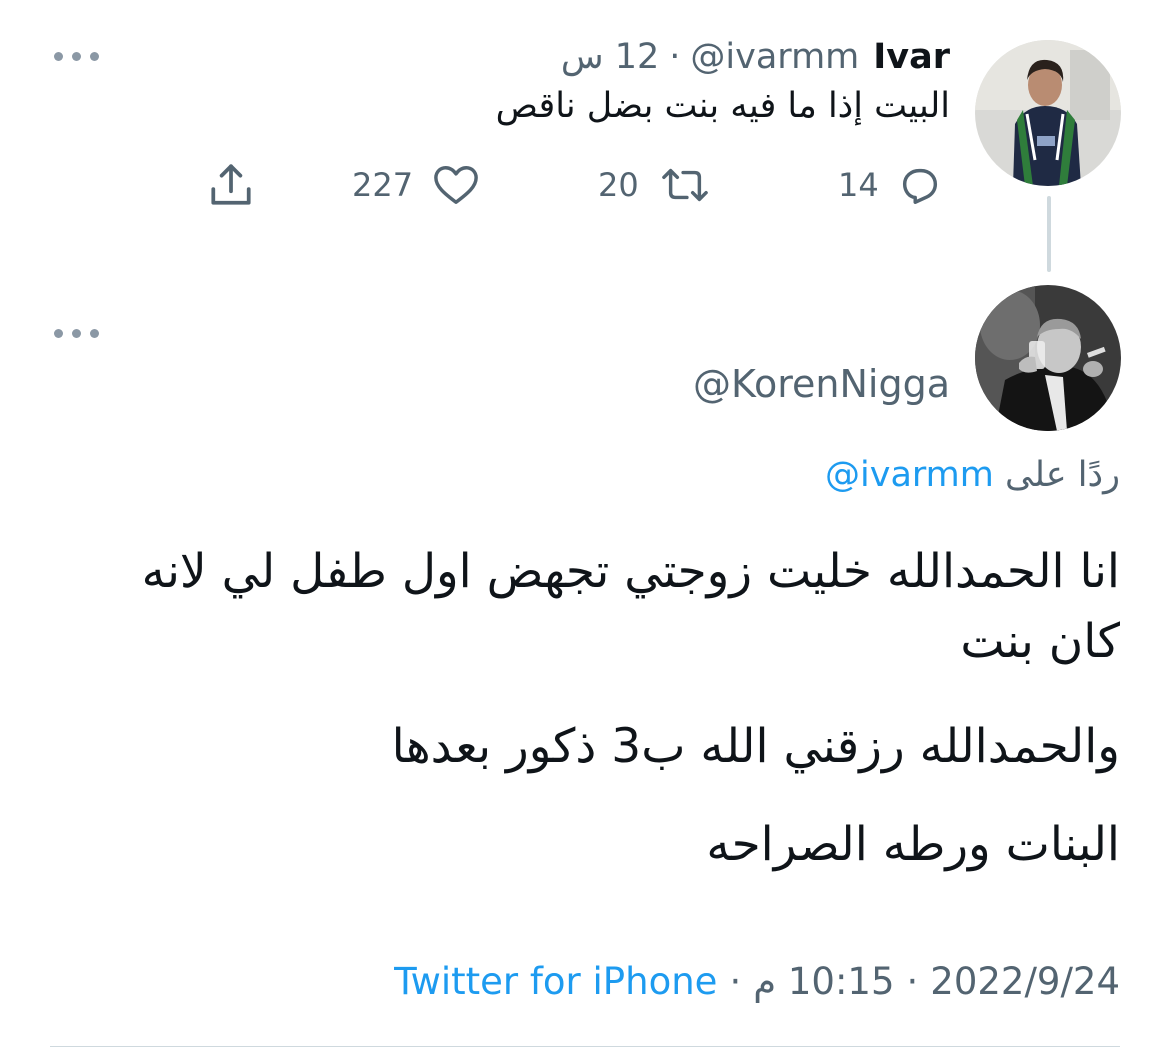  What do you see at coordinates (911, 57) in the screenshot?
I see `parent-display-name: Ivar` at bounding box center [911, 57].